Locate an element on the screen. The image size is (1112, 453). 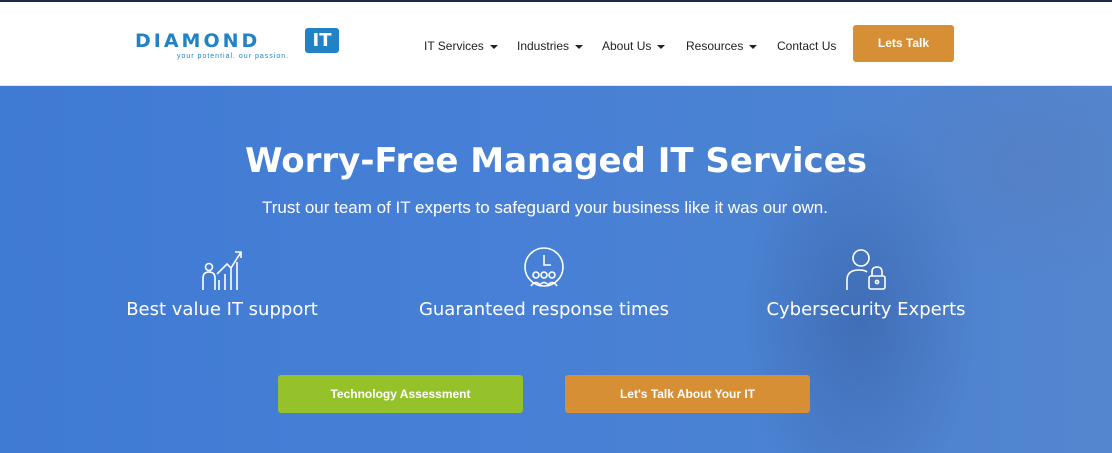
nav-item-label: Contact Us is located at coordinates (807, 46).